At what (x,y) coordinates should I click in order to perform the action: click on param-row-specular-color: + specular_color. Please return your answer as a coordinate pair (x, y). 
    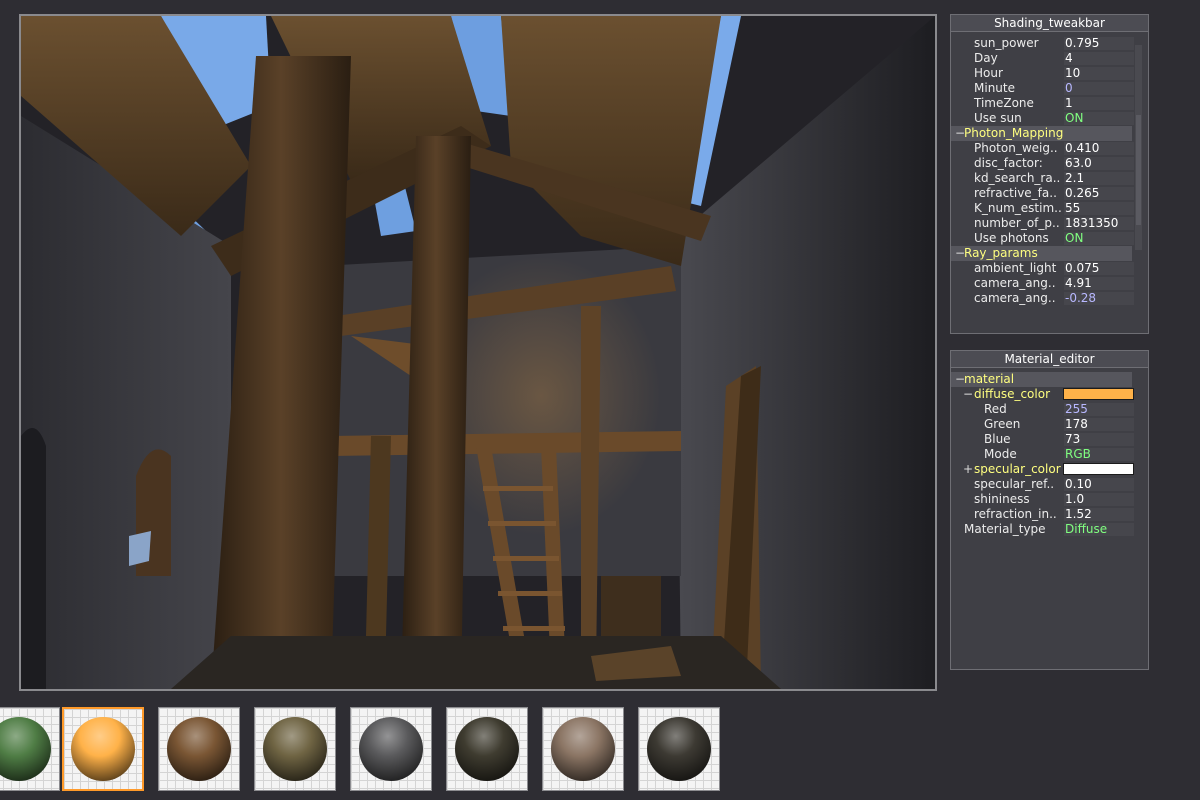
    Looking at the image, I should click on (1049, 469).